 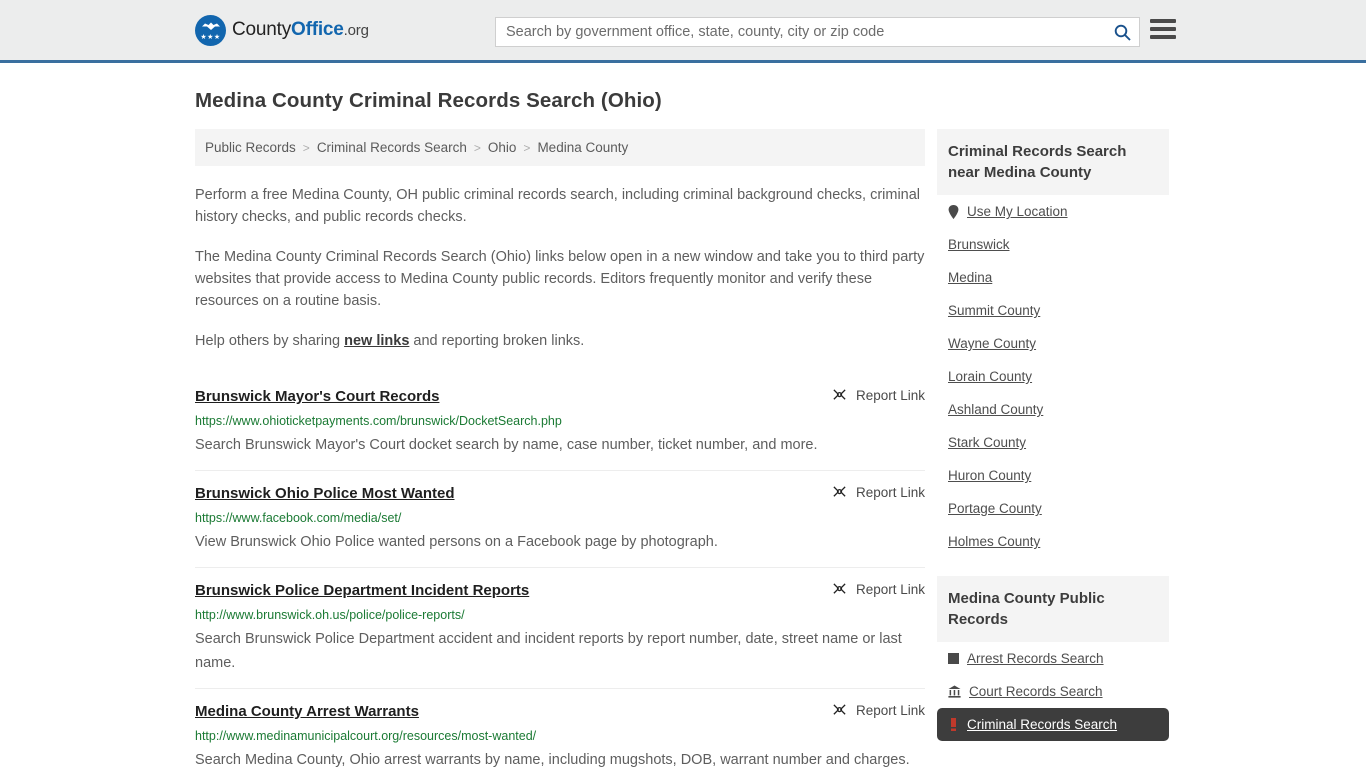 I want to click on intro-p3-before: Help others by sharing, so click(x=270, y=341).